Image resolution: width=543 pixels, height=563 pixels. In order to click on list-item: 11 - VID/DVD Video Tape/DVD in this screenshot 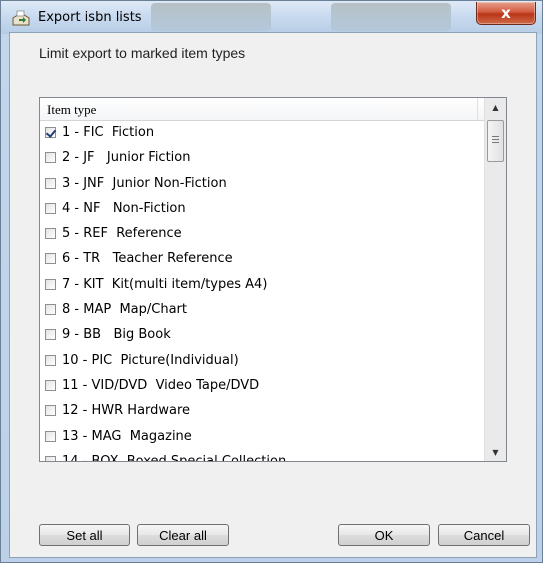, I will do `click(262, 386)`.